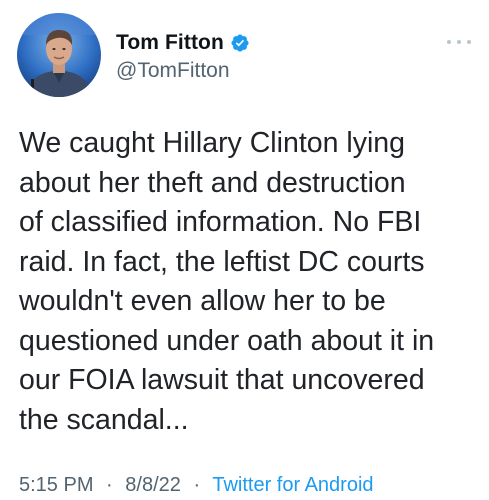 The width and height of the screenshot is (489, 500). Describe the element at coordinates (153, 485) in the screenshot. I see `tweet-date: 8/8/22` at that location.